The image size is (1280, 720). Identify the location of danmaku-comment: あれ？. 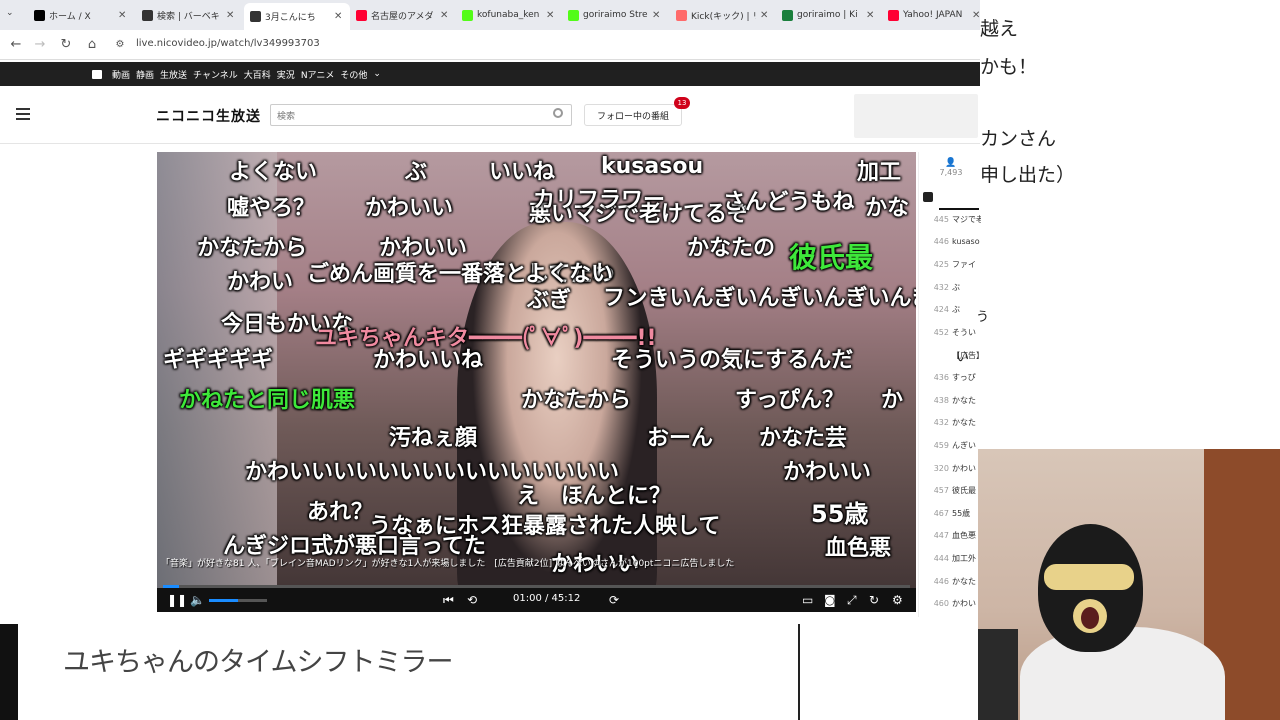
(340, 512).